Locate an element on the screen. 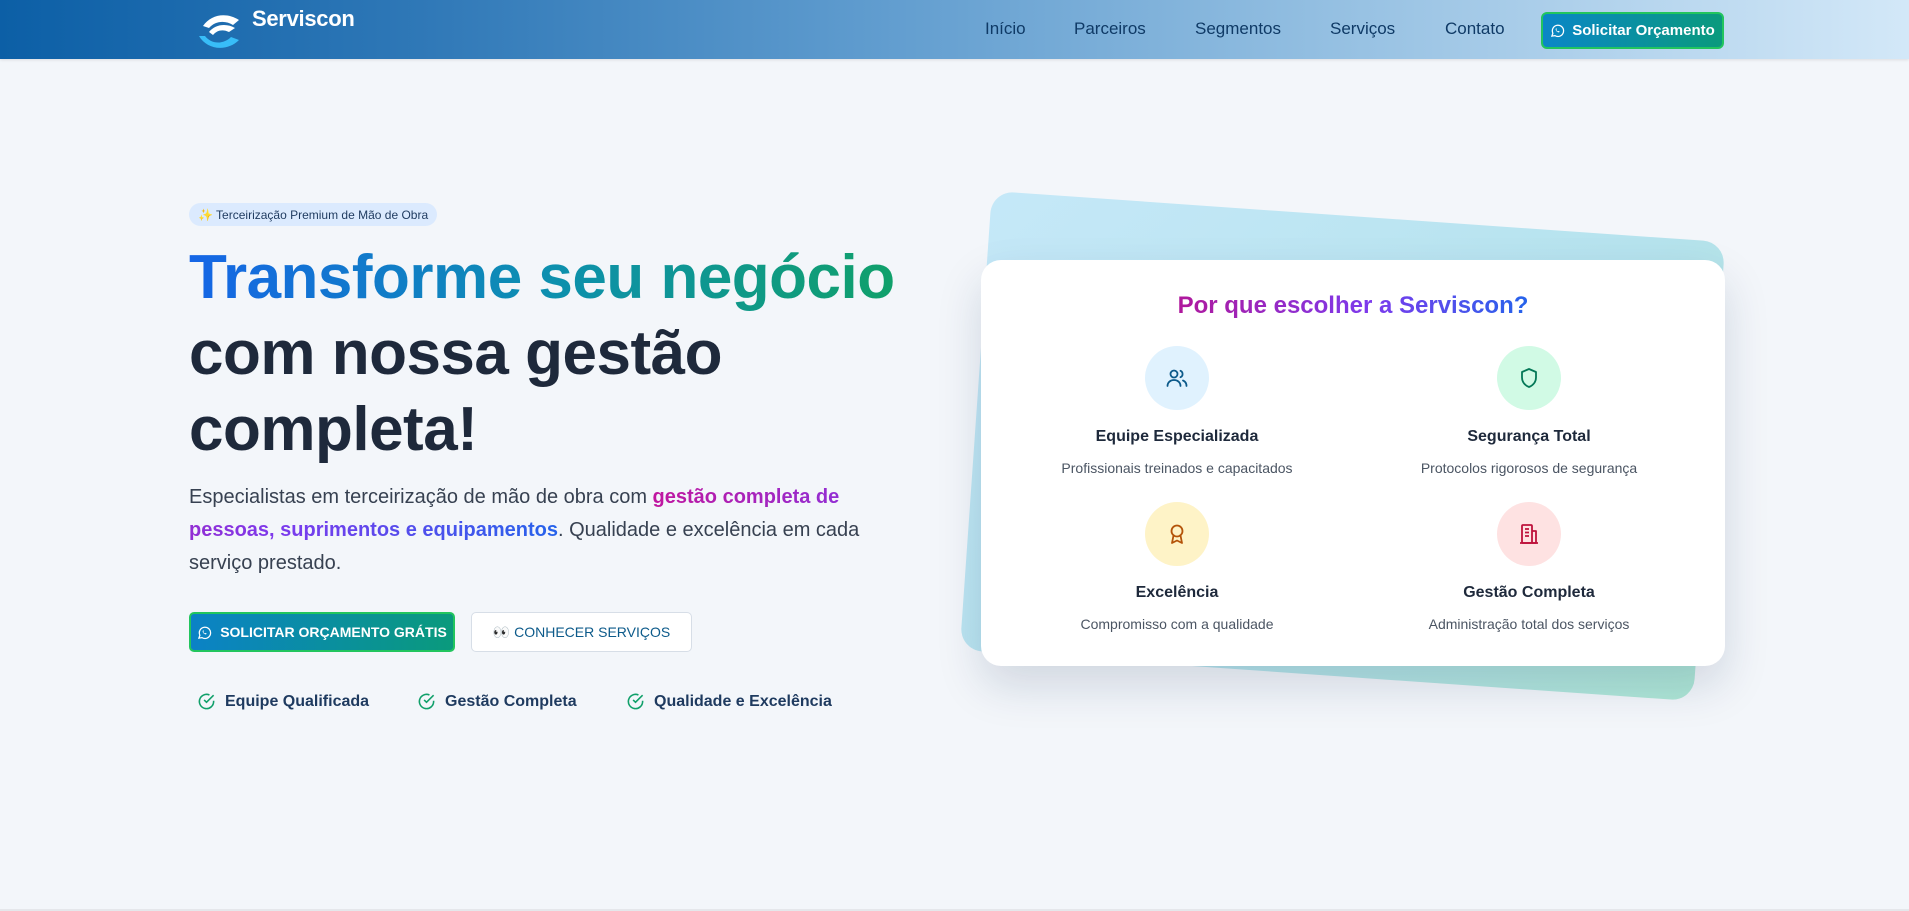 Image resolution: width=1909 pixels, height=911 pixels. benefit-title: Equipe Especializada is located at coordinates (1177, 436).